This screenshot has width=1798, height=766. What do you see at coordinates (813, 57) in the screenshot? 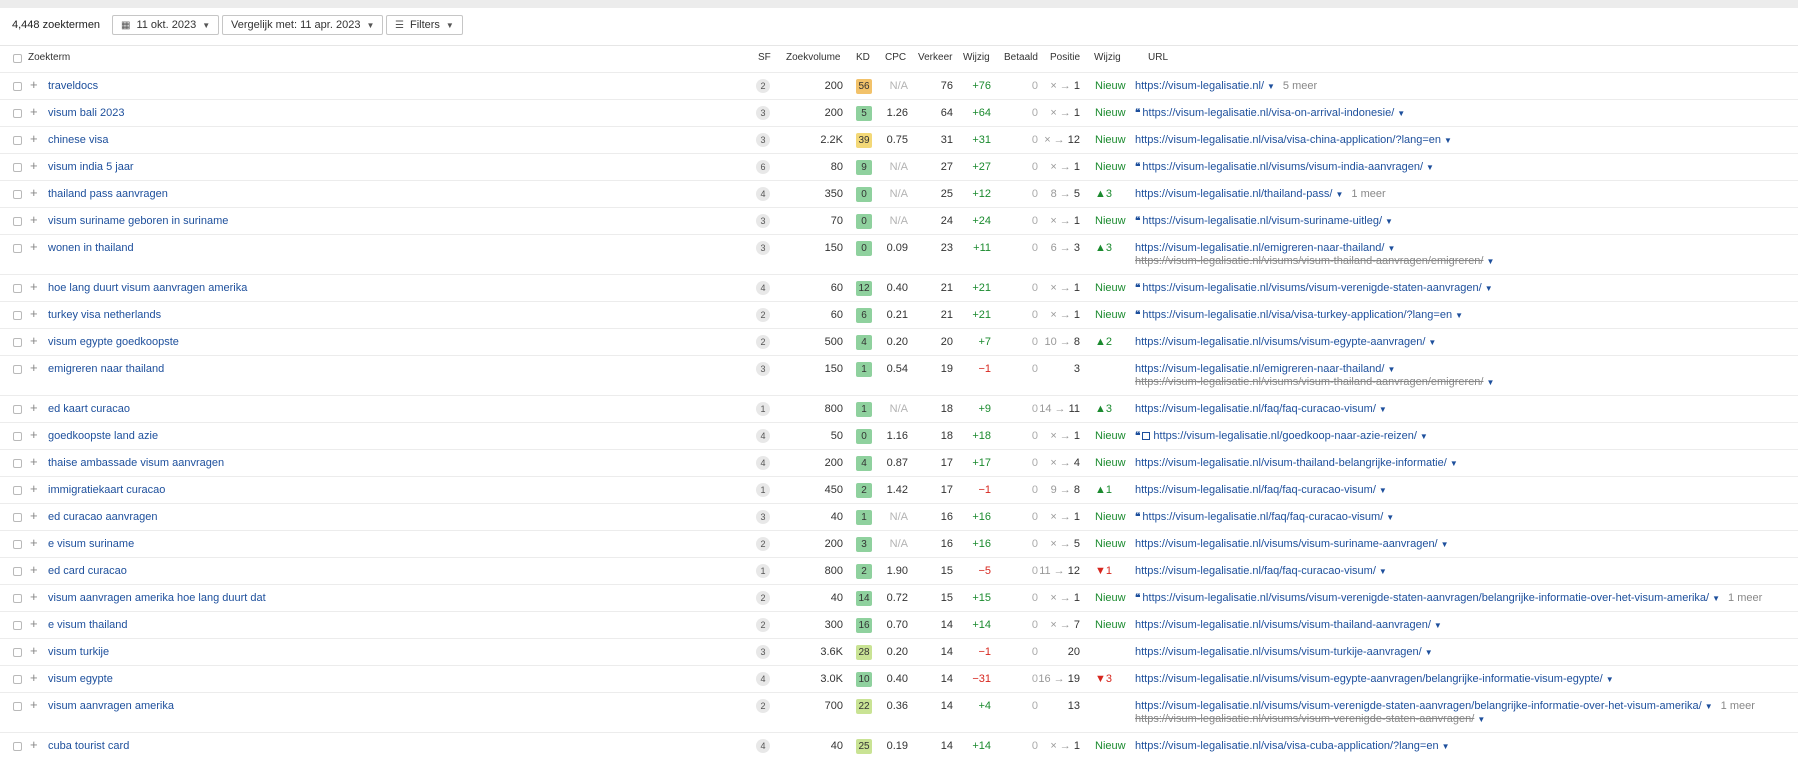
I see `col-volume: Zoekvolume` at bounding box center [813, 57].